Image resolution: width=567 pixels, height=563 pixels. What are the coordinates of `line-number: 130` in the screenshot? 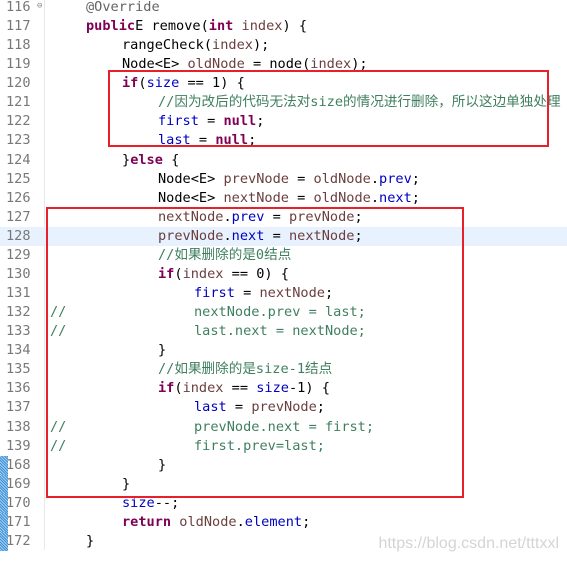 It's located at (18, 273).